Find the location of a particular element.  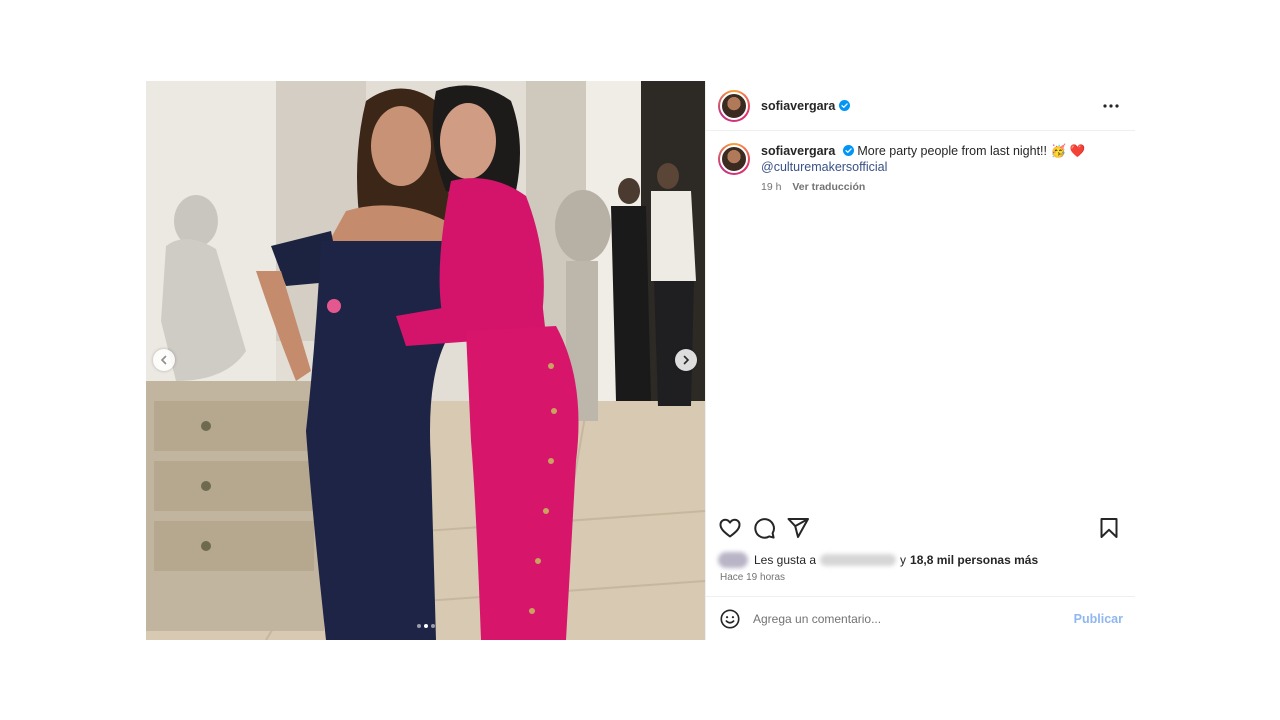

chevron-left-icon is located at coordinates (163, 360).